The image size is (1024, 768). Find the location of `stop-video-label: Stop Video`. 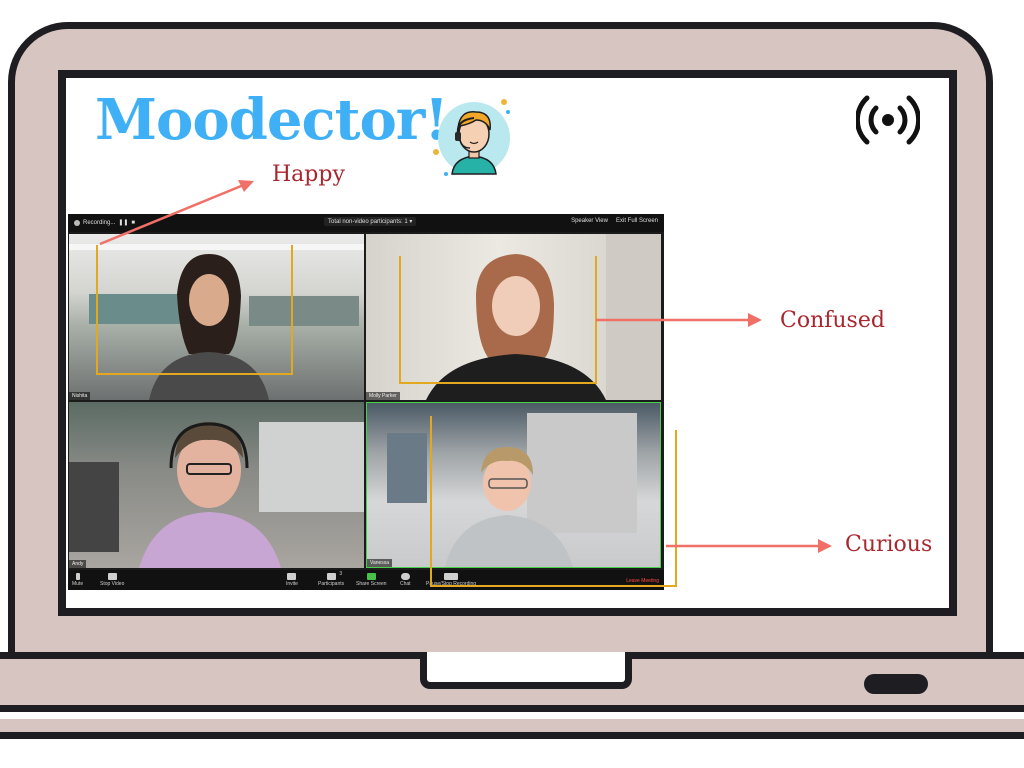

stop-video-label: Stop Video is located at coordinates (112, 584).